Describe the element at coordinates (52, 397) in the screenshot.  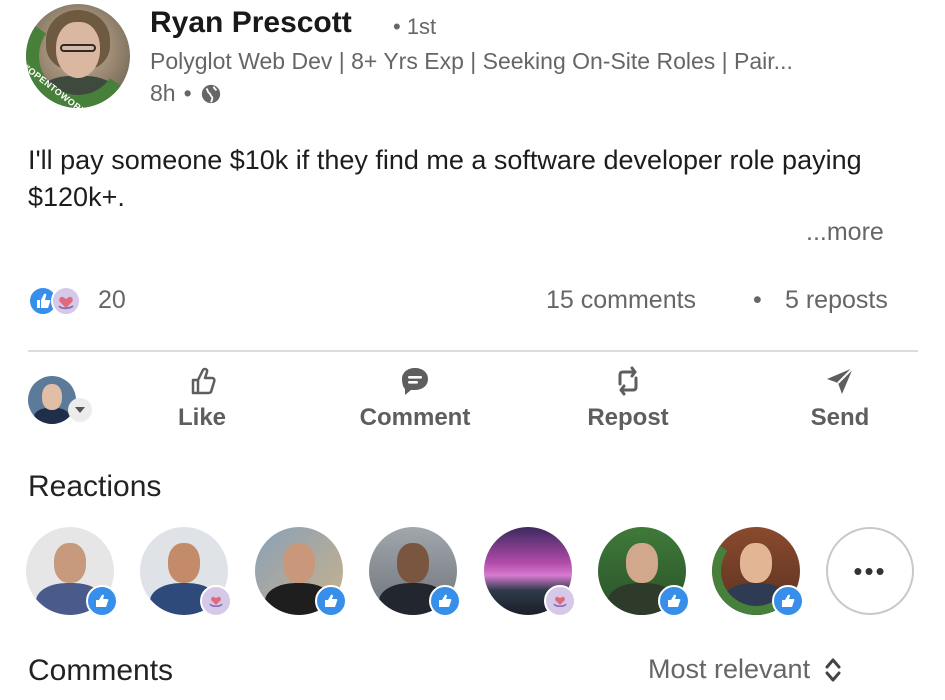
I see `actor-avatar-face` at that location.